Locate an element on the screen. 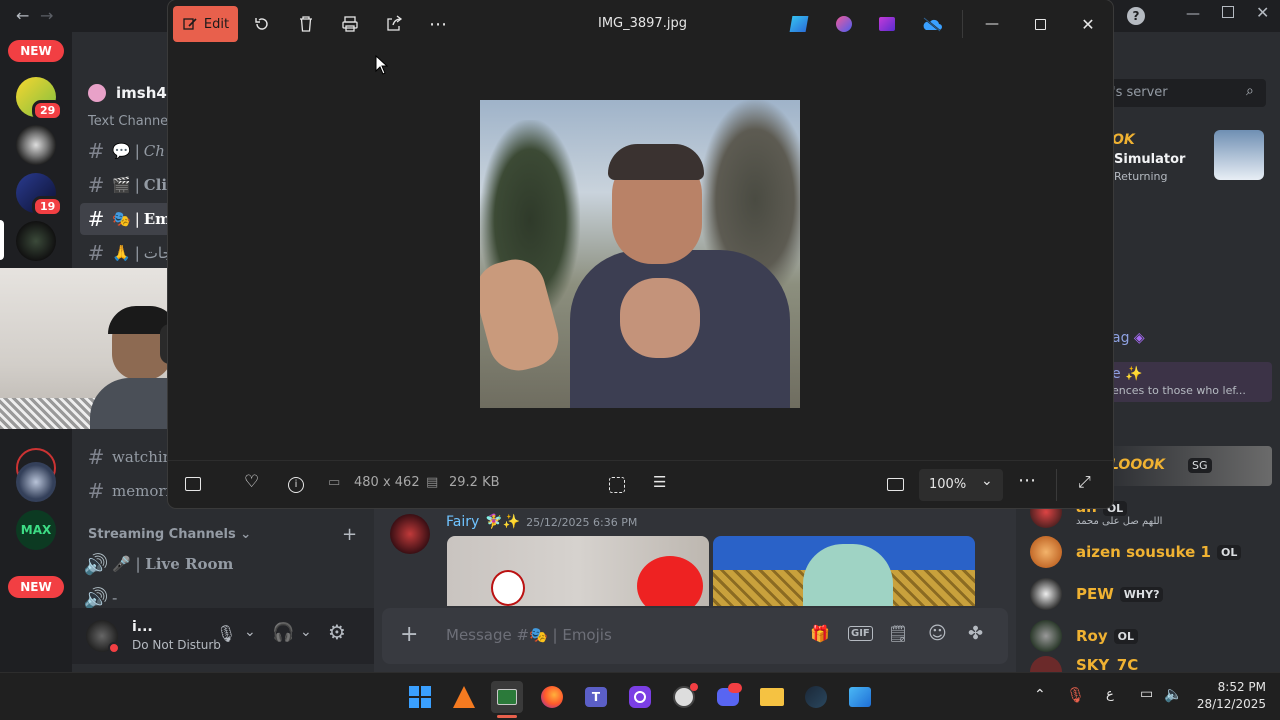 The height and width of the screenshot is (720, 1280). headphones-icon: 🎧 is located at coordinates (283, 632).